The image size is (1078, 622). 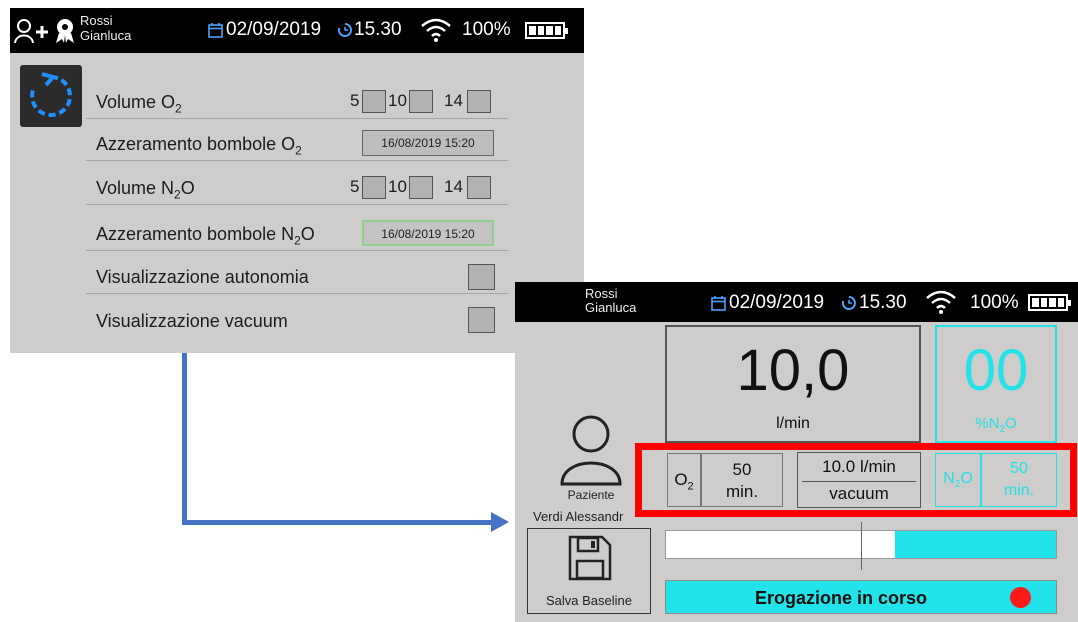 What do you see at coordinates (996, 370) in the screenshot?
I see `n2o-value: 00` at bounding box center [996, 370].